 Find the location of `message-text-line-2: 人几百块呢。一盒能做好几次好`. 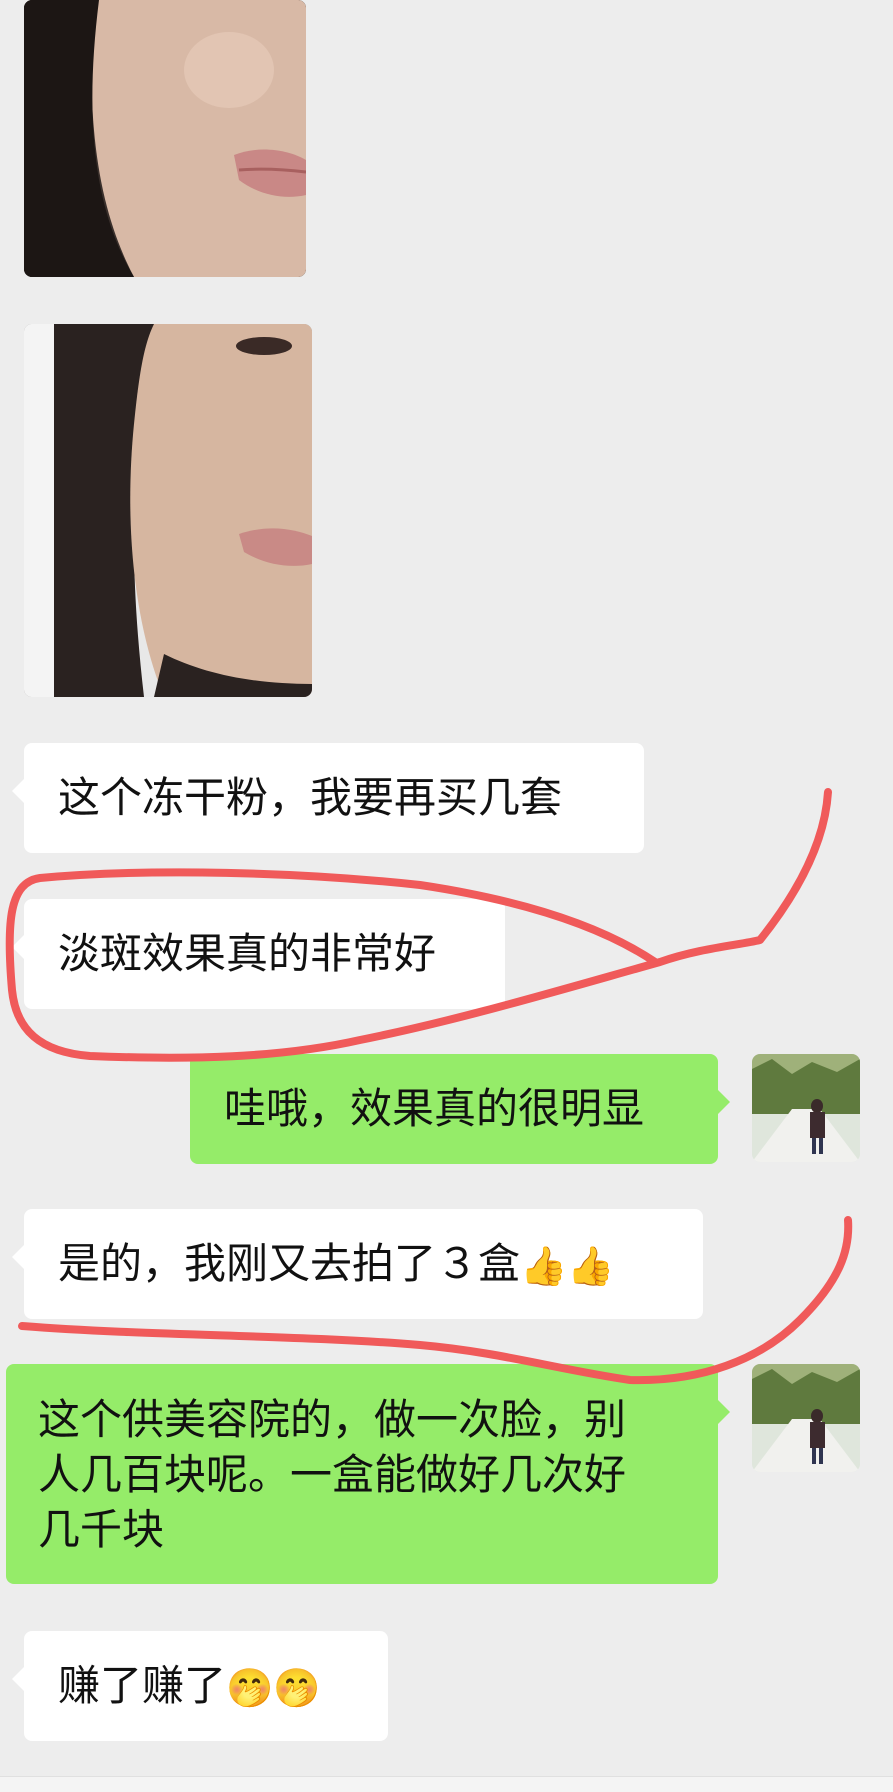

message-text-line-2: 人几百块呢。一盒能做好几次好 is located at coordinates (332, 1474).